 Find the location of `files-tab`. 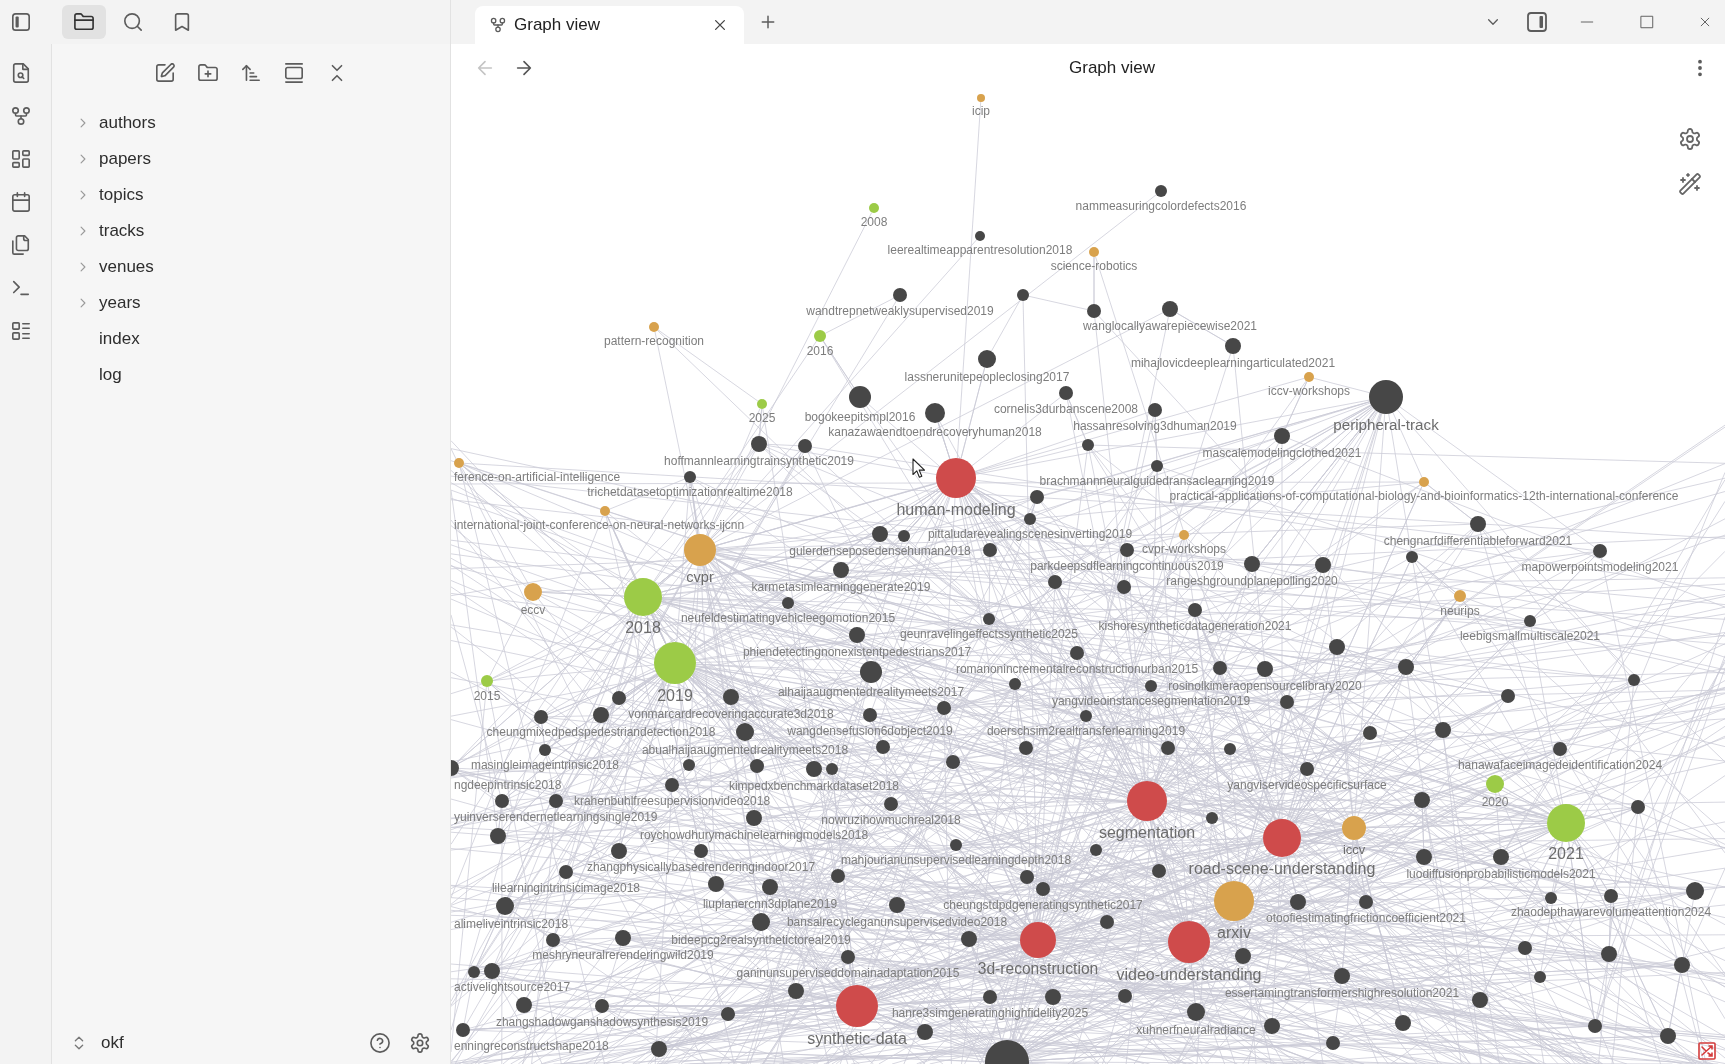

files-tab is located at coordinates (84, 22).